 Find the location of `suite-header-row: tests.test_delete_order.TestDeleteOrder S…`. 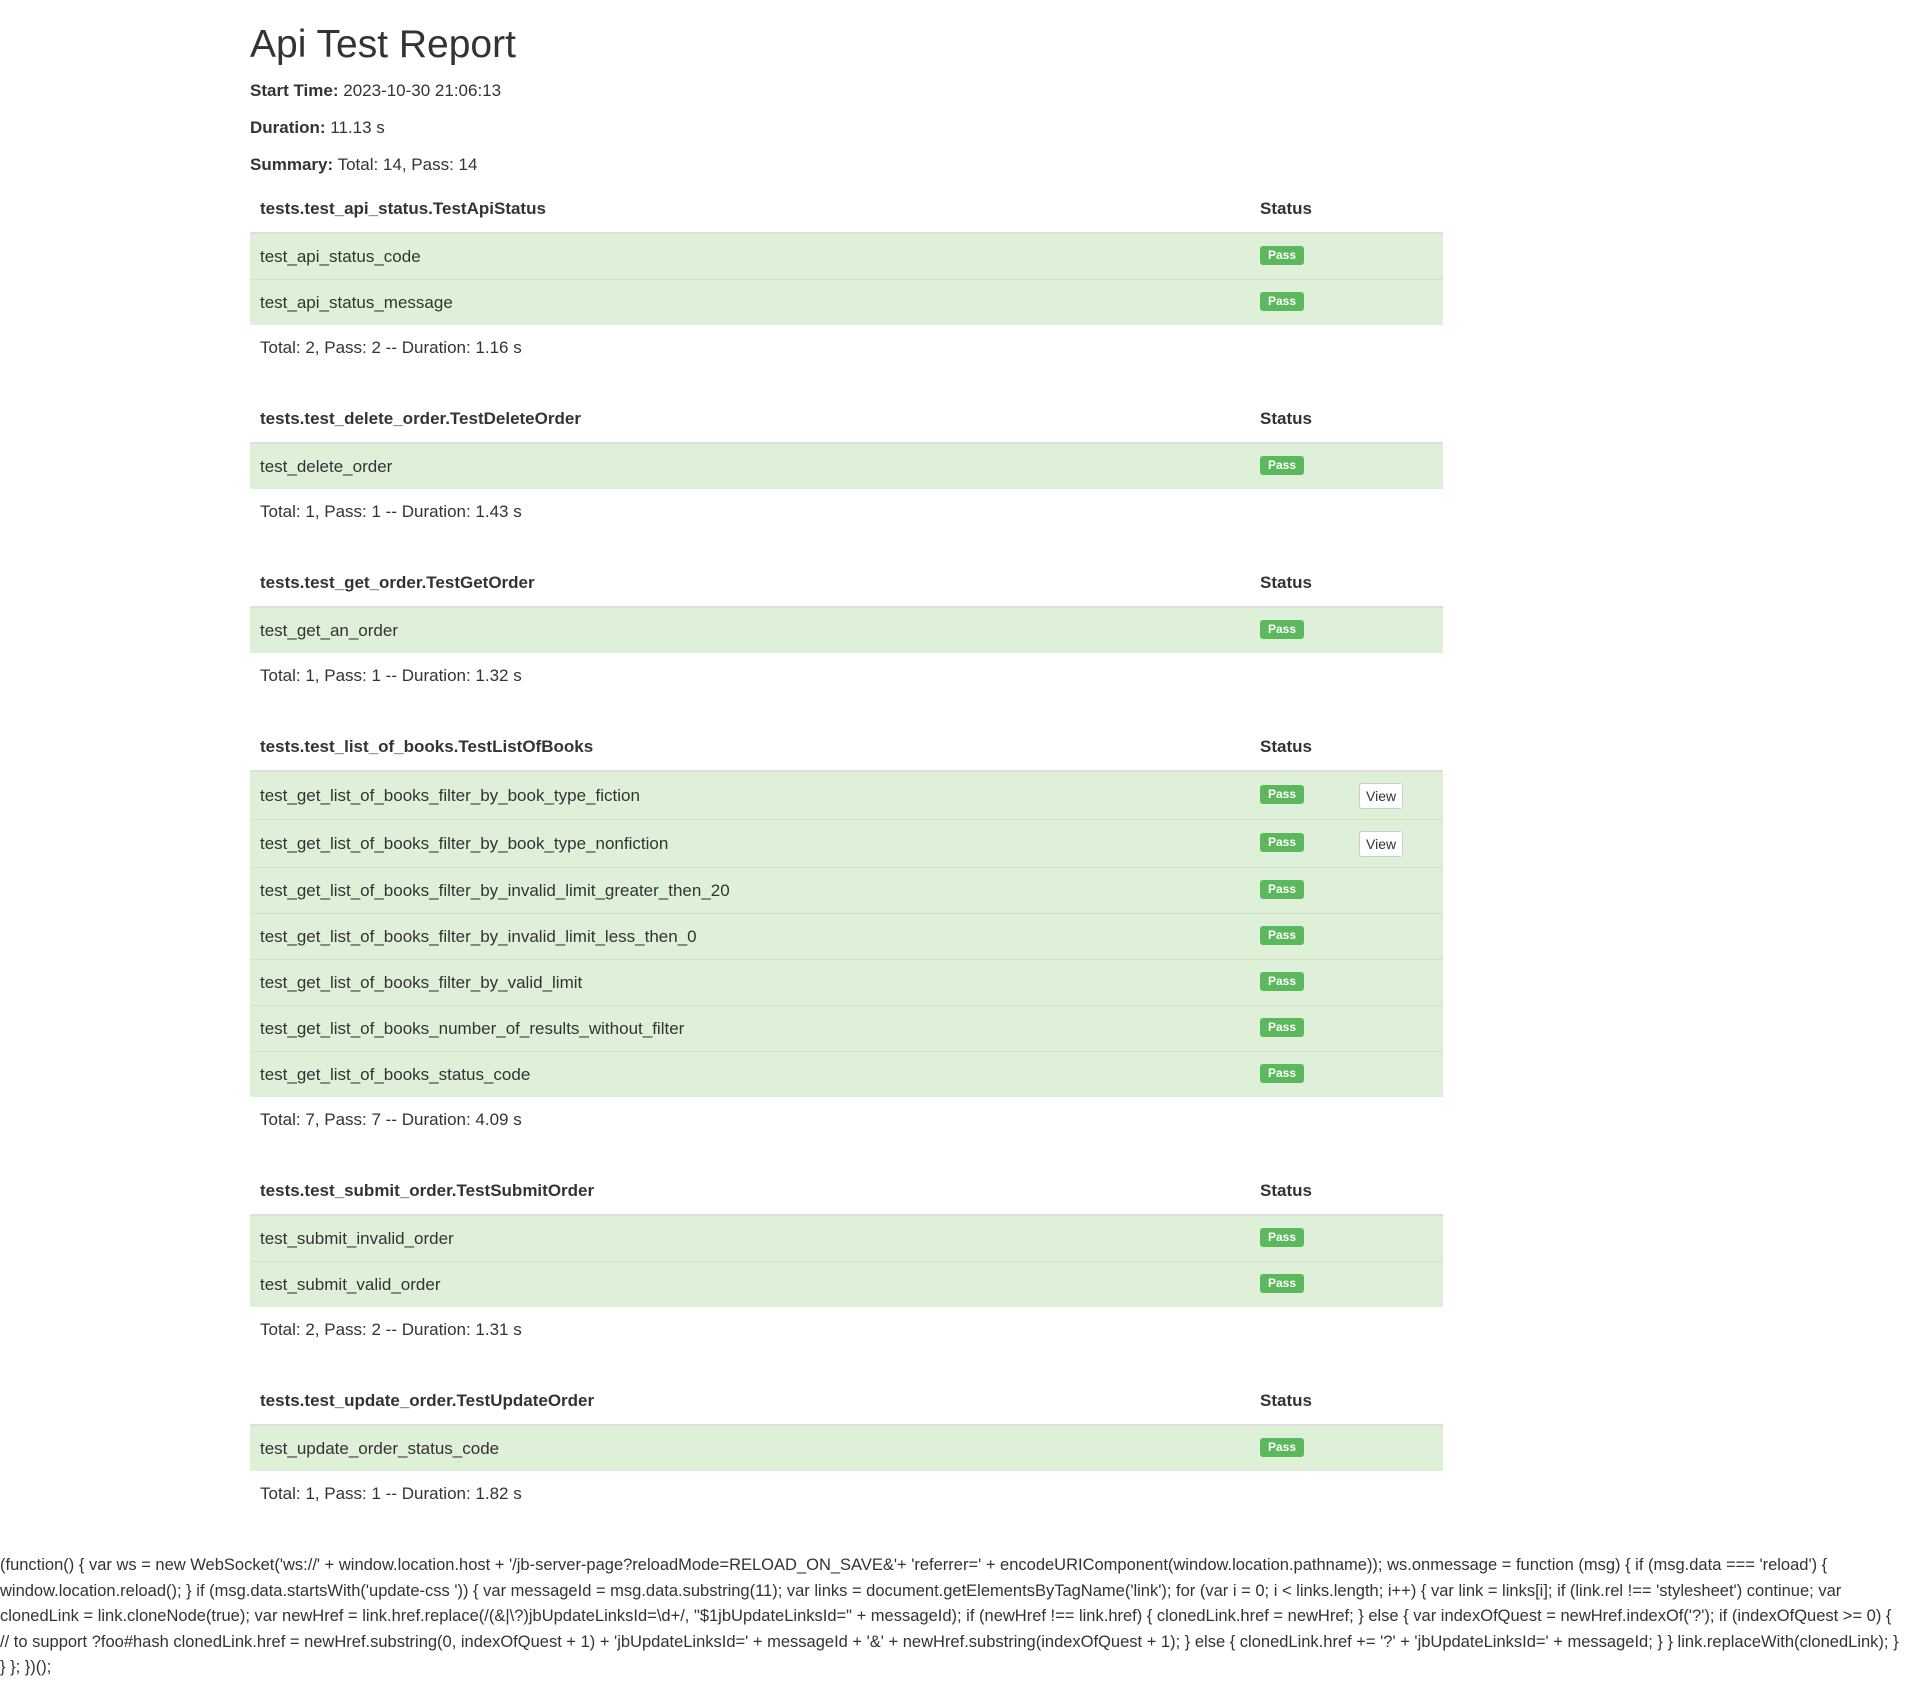

suite-header-row: tests.test_delete_order.TestDeleteOrder S… is located at coordinates (846, 420).